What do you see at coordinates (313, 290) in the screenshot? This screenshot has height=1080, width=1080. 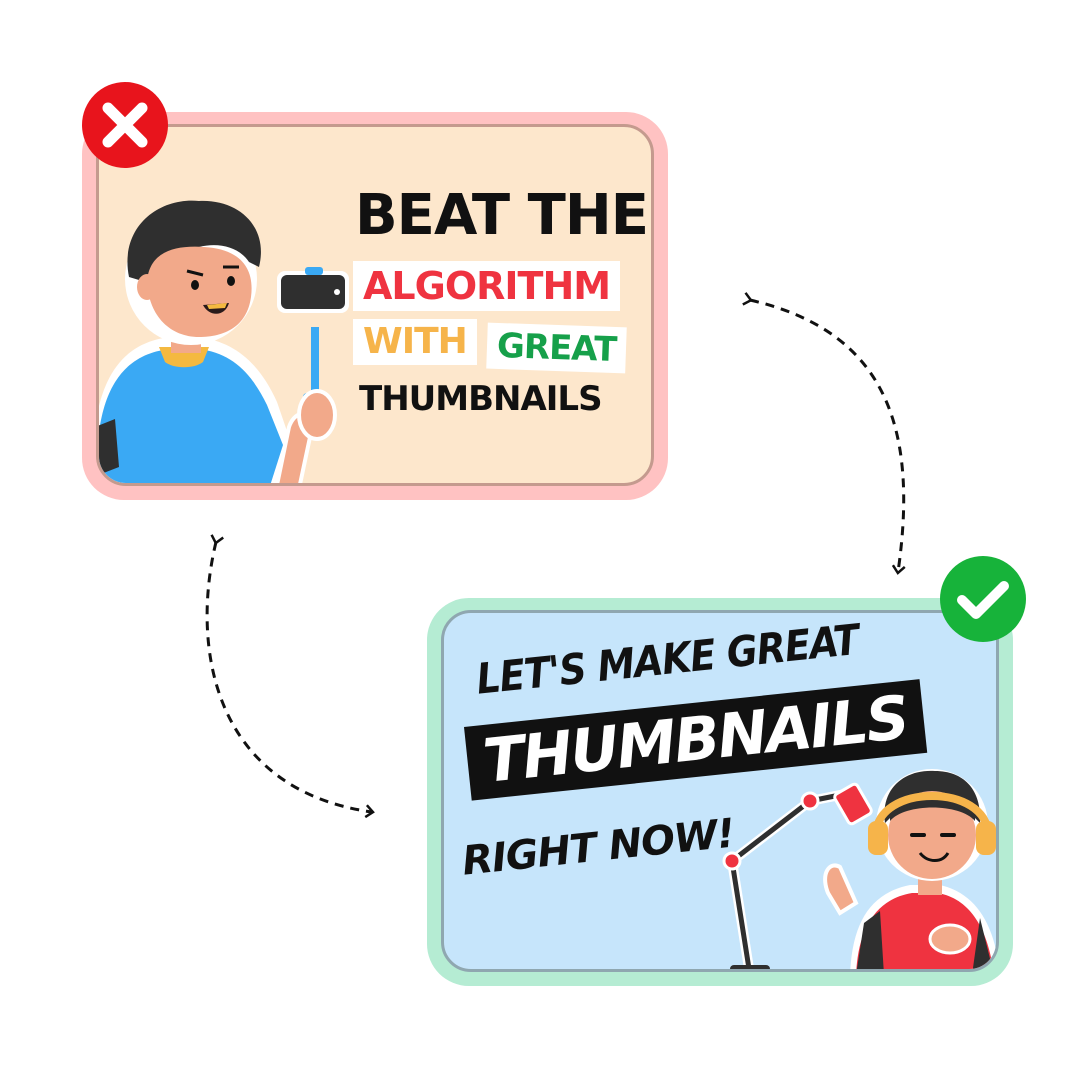 I see `phone-on-gimbal-icon` at bounding box center [313, 290].